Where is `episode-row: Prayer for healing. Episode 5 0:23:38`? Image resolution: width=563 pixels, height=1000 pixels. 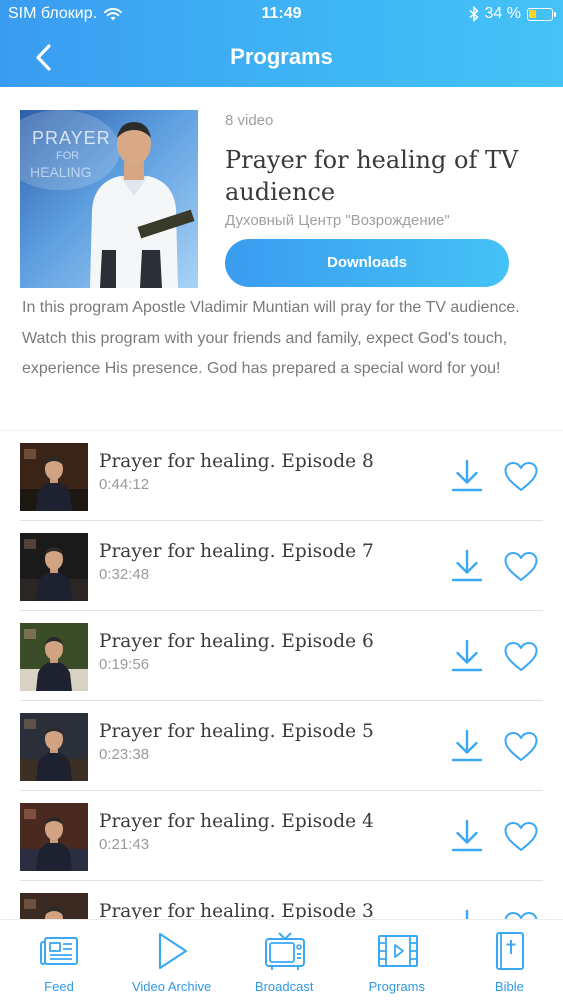
episode-row: Prayer for healing. Episode 5 0:23:38 is located at coordinates (281, 746).